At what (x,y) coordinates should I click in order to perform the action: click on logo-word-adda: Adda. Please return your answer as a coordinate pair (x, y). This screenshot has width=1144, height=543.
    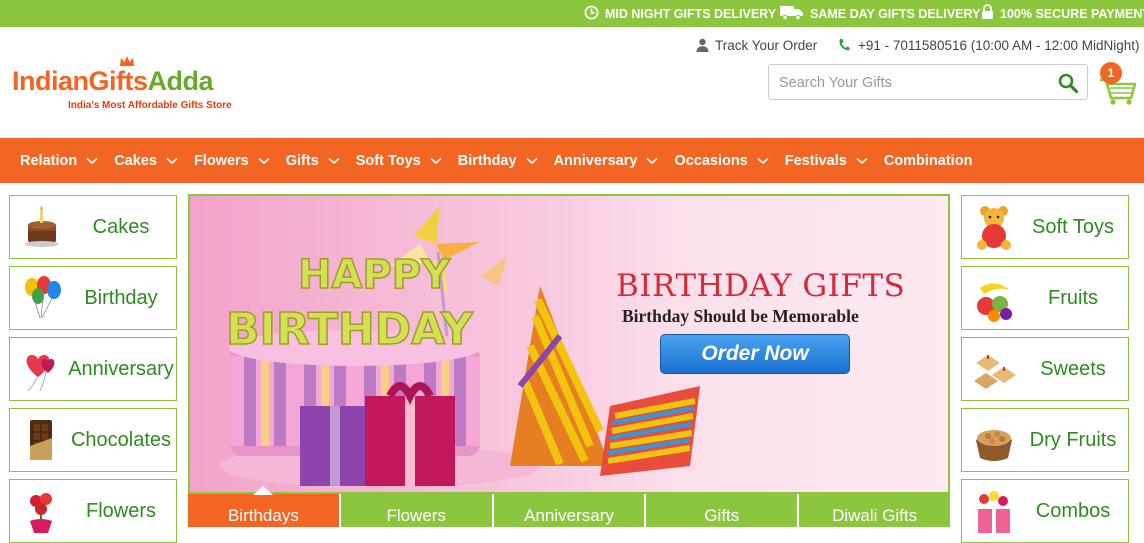
    Looking at the image, I should click on (180, 81).